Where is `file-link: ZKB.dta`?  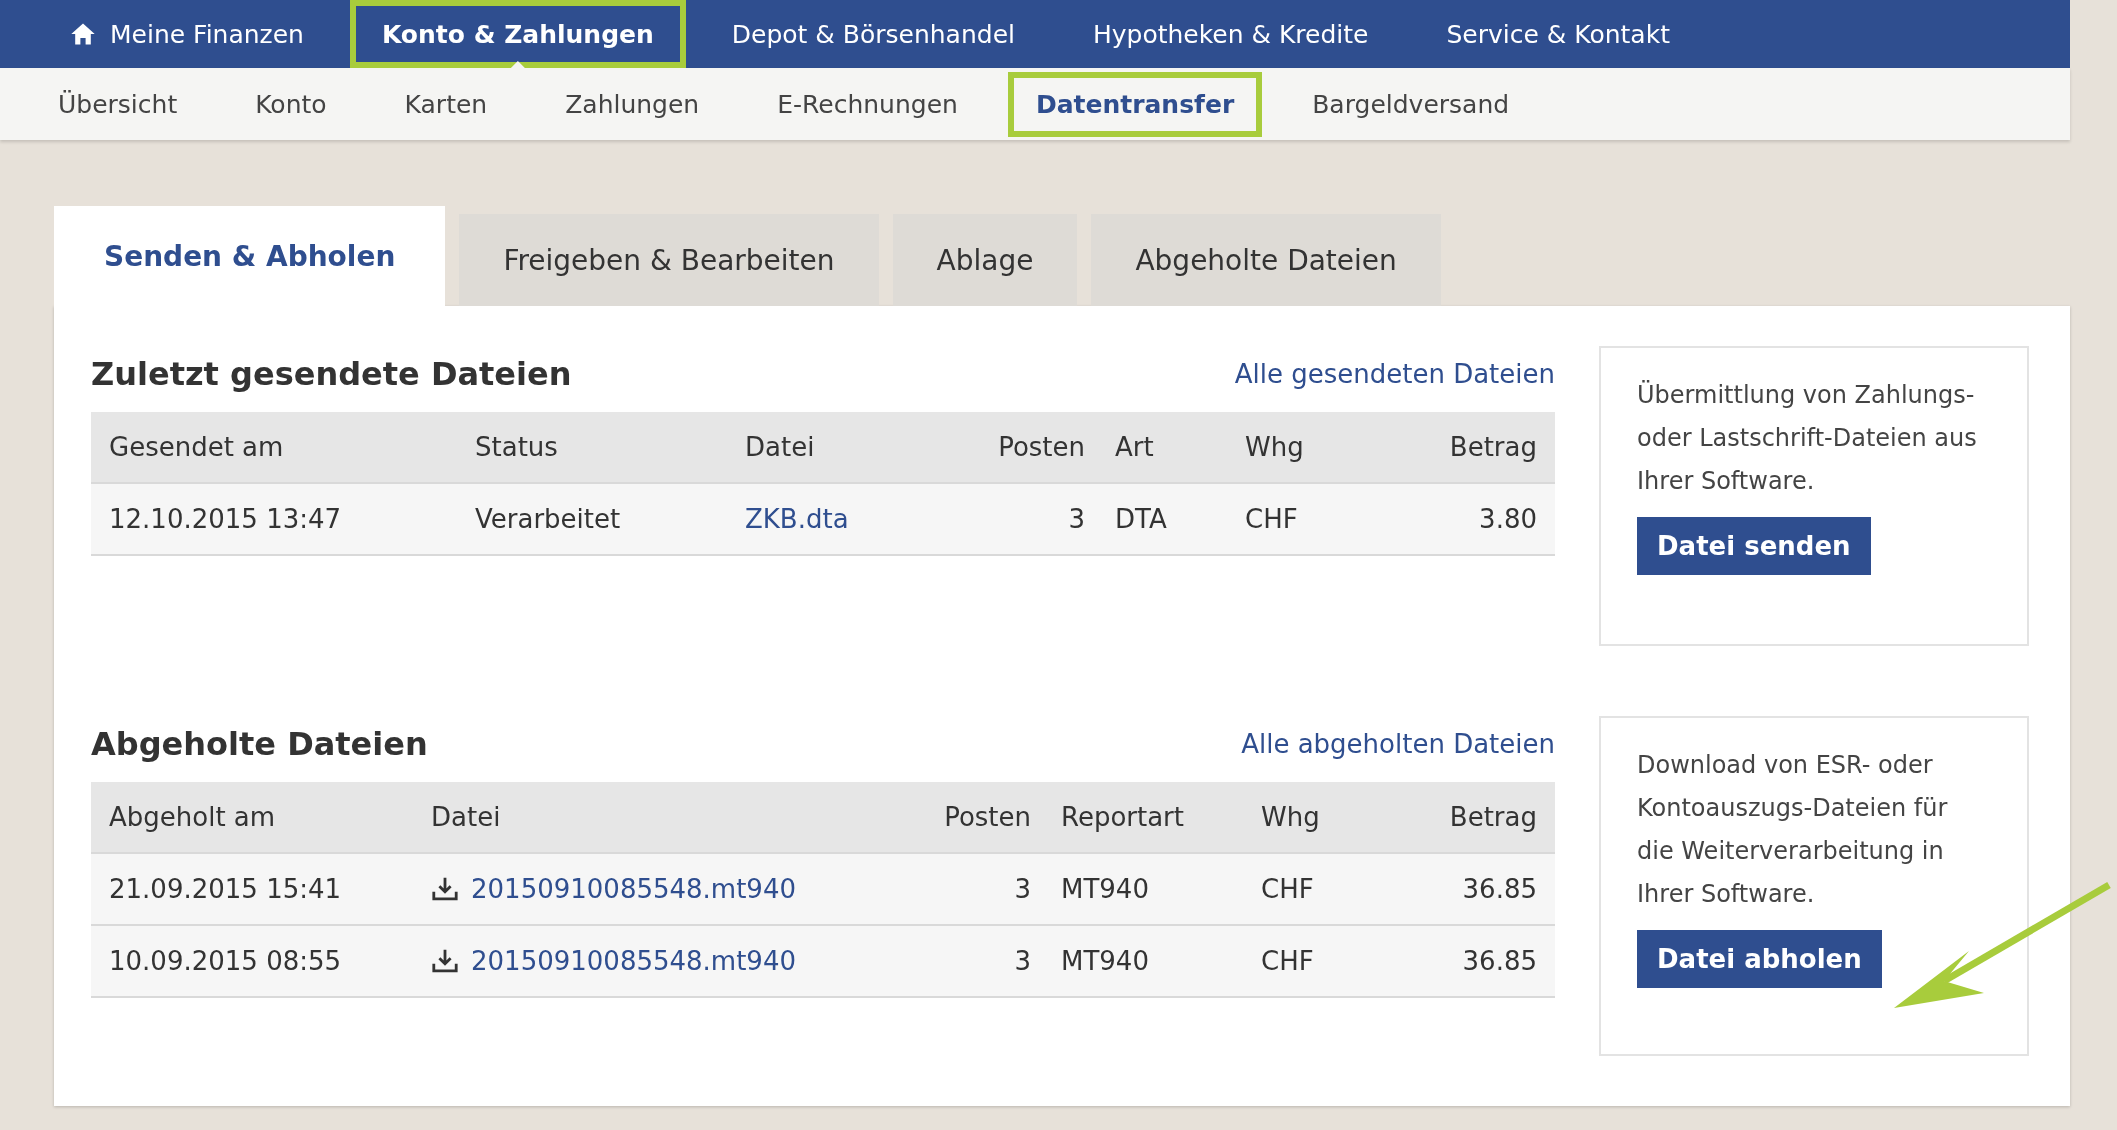 file-link: ZKB.dta is located at coordinates (797, 519).